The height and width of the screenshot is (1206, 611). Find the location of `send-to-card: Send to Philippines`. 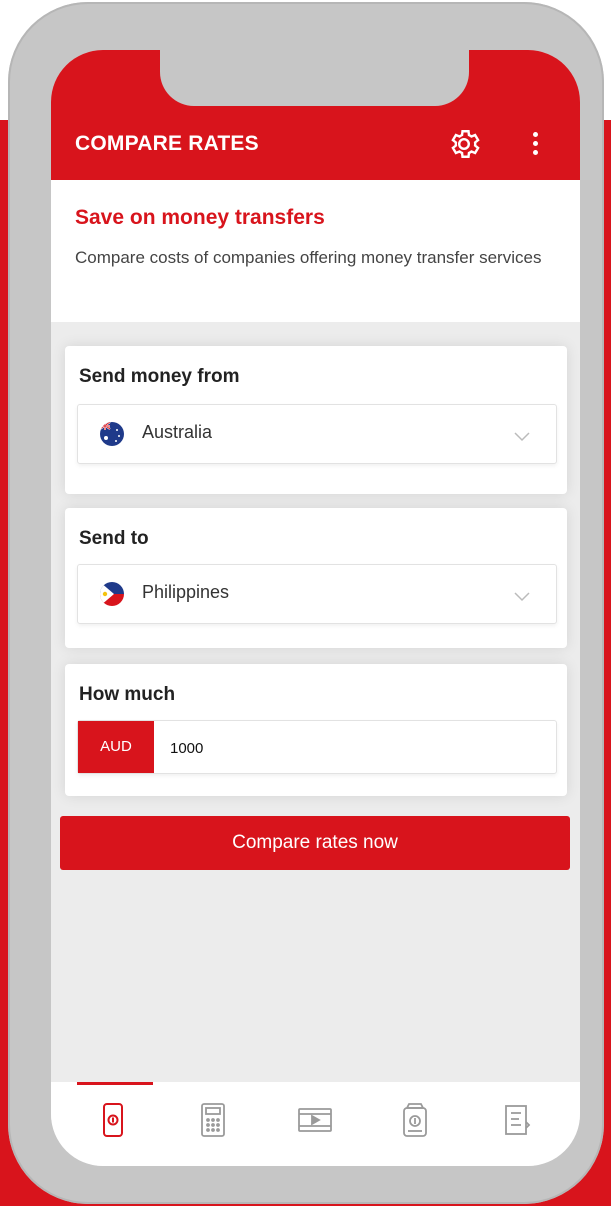

send-to-card: Send to Philippines is located at coordinates (316, 578).